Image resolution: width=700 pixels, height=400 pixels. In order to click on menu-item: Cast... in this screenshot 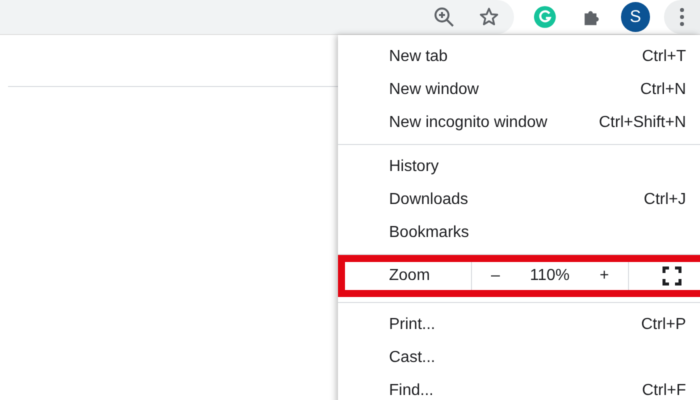, I will do `click(519, 357)`.